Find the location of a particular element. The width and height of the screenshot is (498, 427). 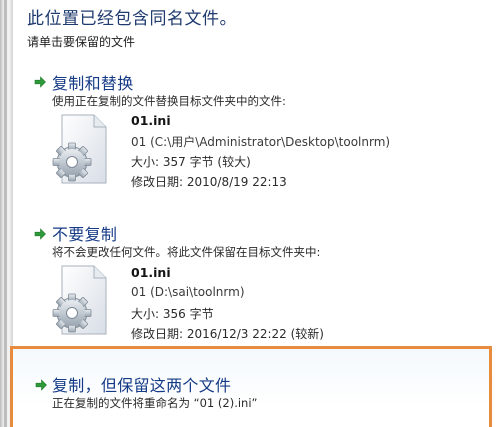

file-size: 大小: 356 字节 is located at coordinates (172, 314).